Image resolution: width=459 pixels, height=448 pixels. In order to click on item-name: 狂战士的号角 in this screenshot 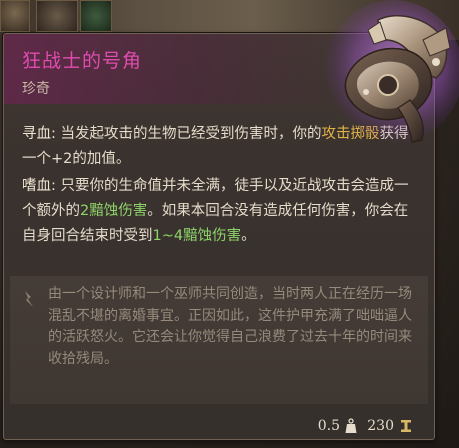, I will do `click(82, 61)`.